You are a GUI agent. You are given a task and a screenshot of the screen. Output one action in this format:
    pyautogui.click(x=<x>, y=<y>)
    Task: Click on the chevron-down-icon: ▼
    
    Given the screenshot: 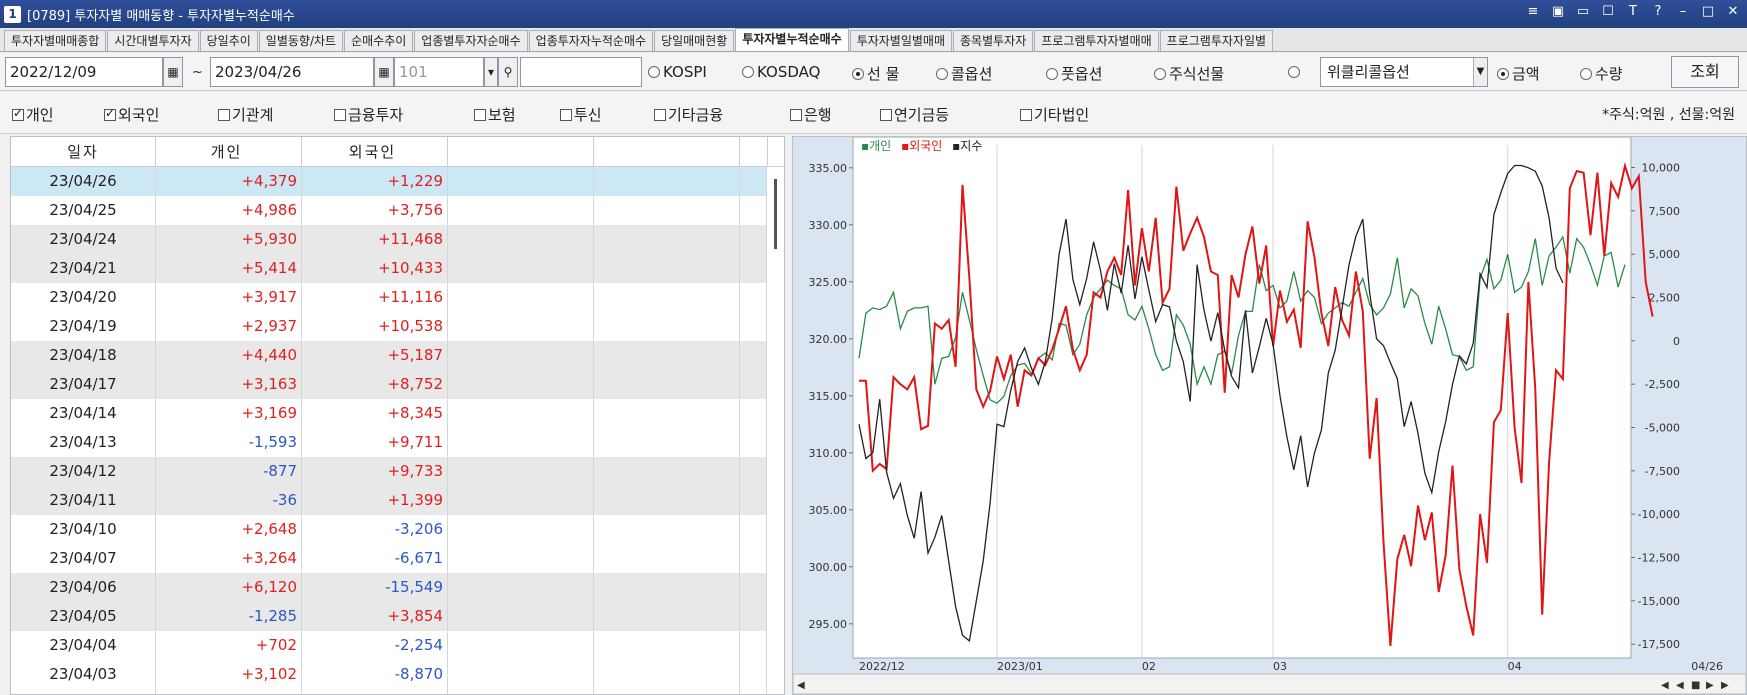 What is the action you would take?
    pyautogui.click(x=1480, y=72)
    